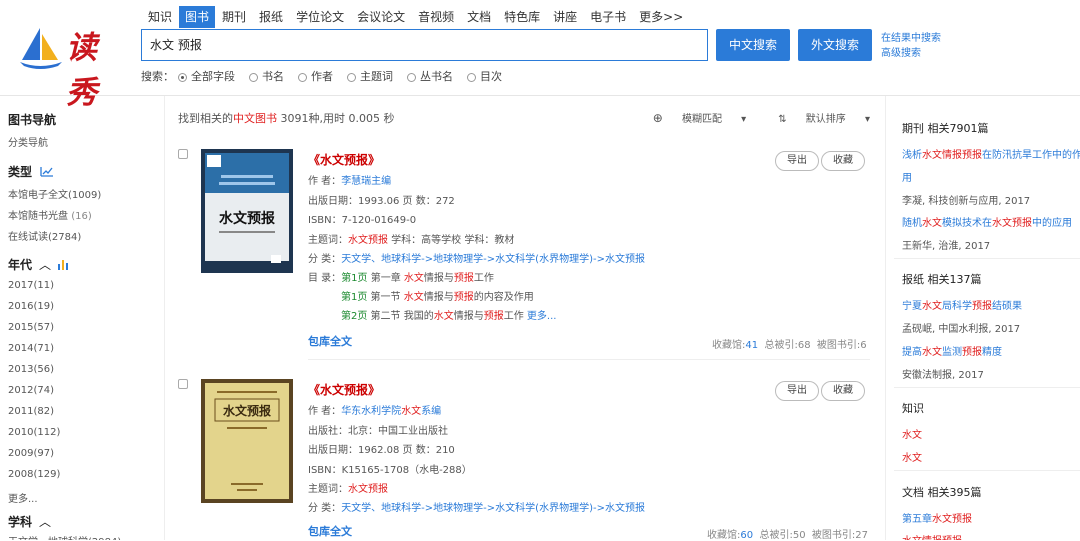 The width and height of the screenshot is (1080, 541). Describe the element at coordinates (322, 76) in the screenshot. I see `radio-label: 作者` at that location.